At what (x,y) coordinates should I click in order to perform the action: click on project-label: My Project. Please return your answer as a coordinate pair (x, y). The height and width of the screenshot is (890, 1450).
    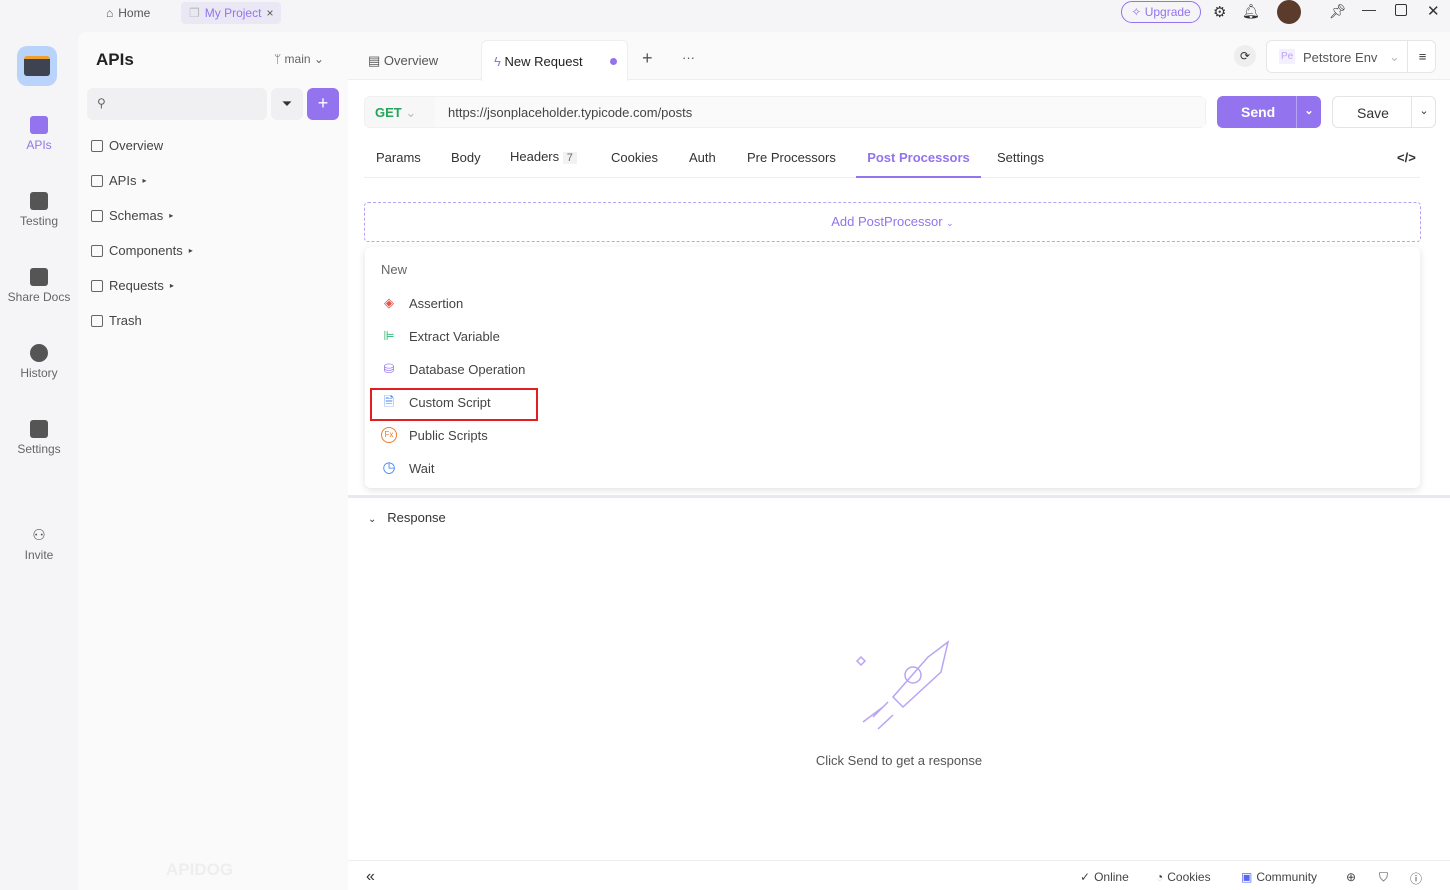
    Looking at the image, I should click on (233, 13).